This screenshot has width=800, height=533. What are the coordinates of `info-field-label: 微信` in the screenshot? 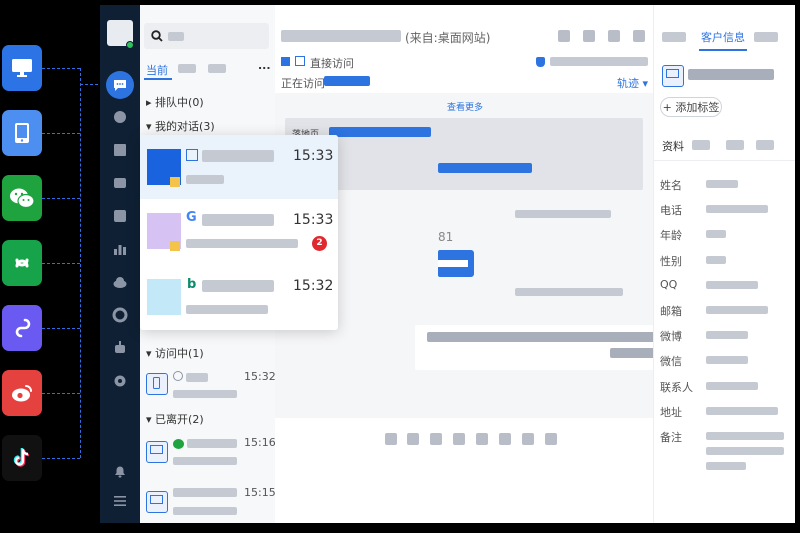 It's located at (671, 362).